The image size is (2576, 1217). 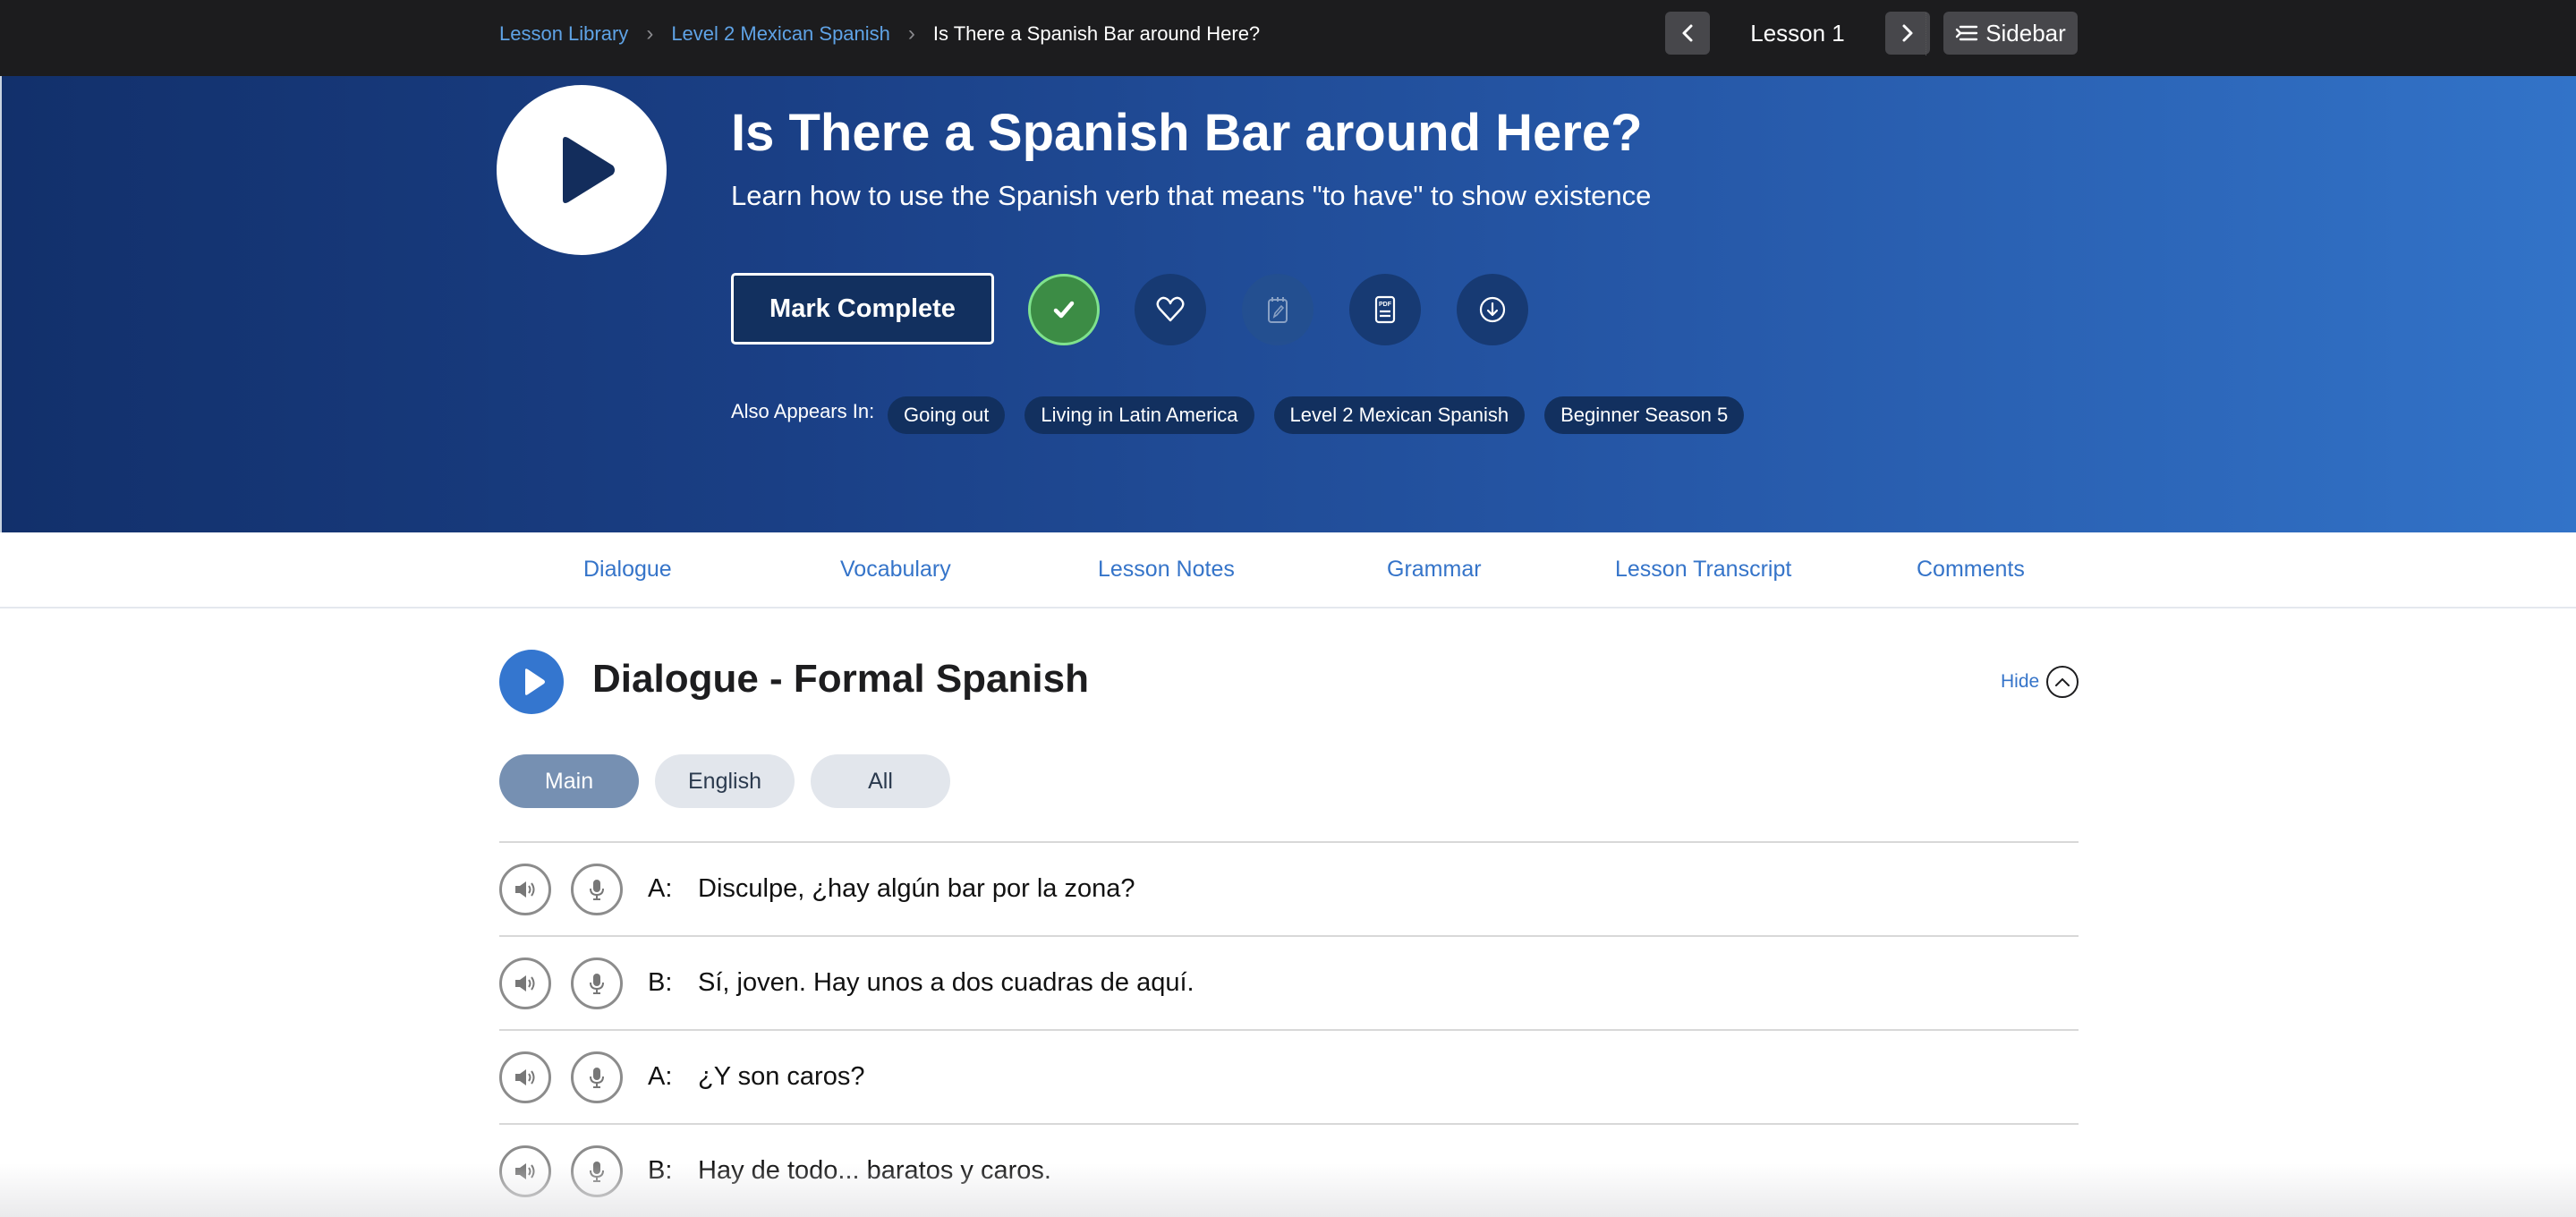 What do you see at coordinates (1434, 569) in the screenshot?
I see `tab-grammar: Grammar` at bounding box center [1434, 569].